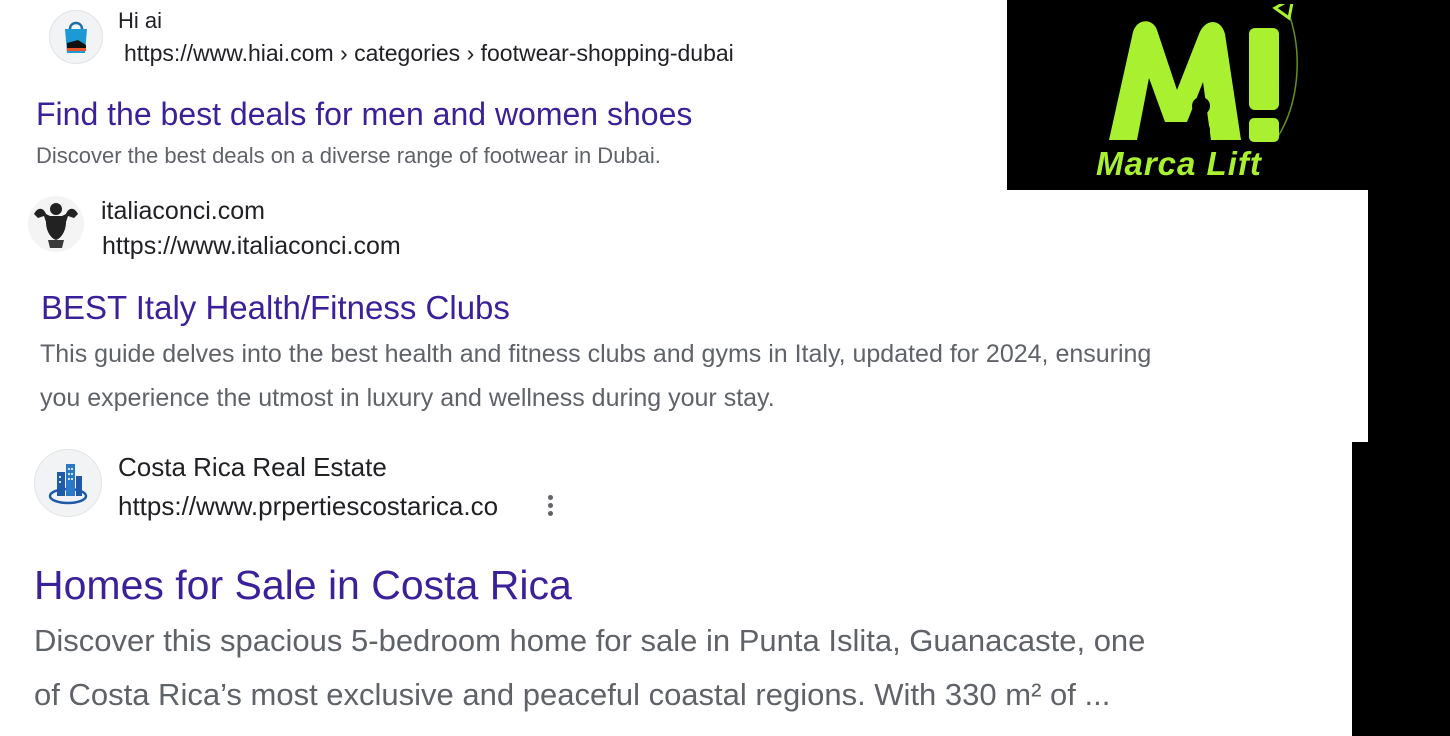  Describe the element at coordinates (68, 483) in the screenshot. I see `buildings-icon` at that location.